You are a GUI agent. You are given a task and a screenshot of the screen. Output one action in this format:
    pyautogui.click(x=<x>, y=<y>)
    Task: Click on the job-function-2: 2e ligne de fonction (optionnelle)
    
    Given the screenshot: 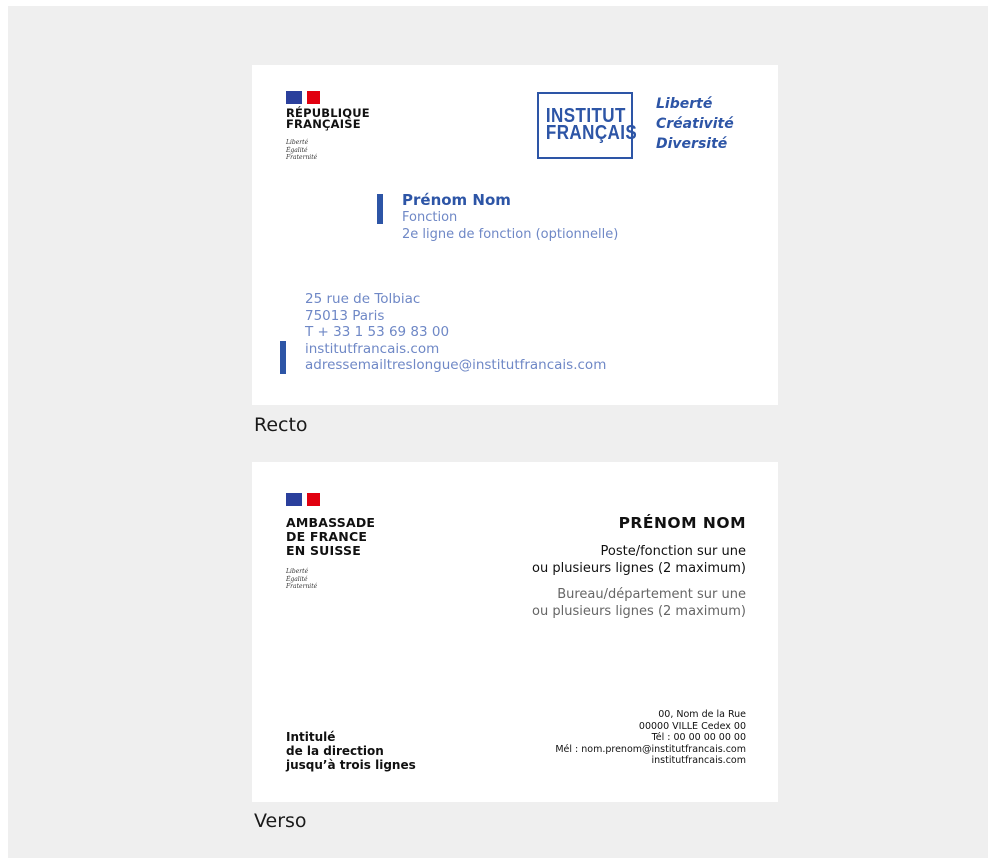 What is the action you would take?
    pyautogui.click(x=510, y=234)
    